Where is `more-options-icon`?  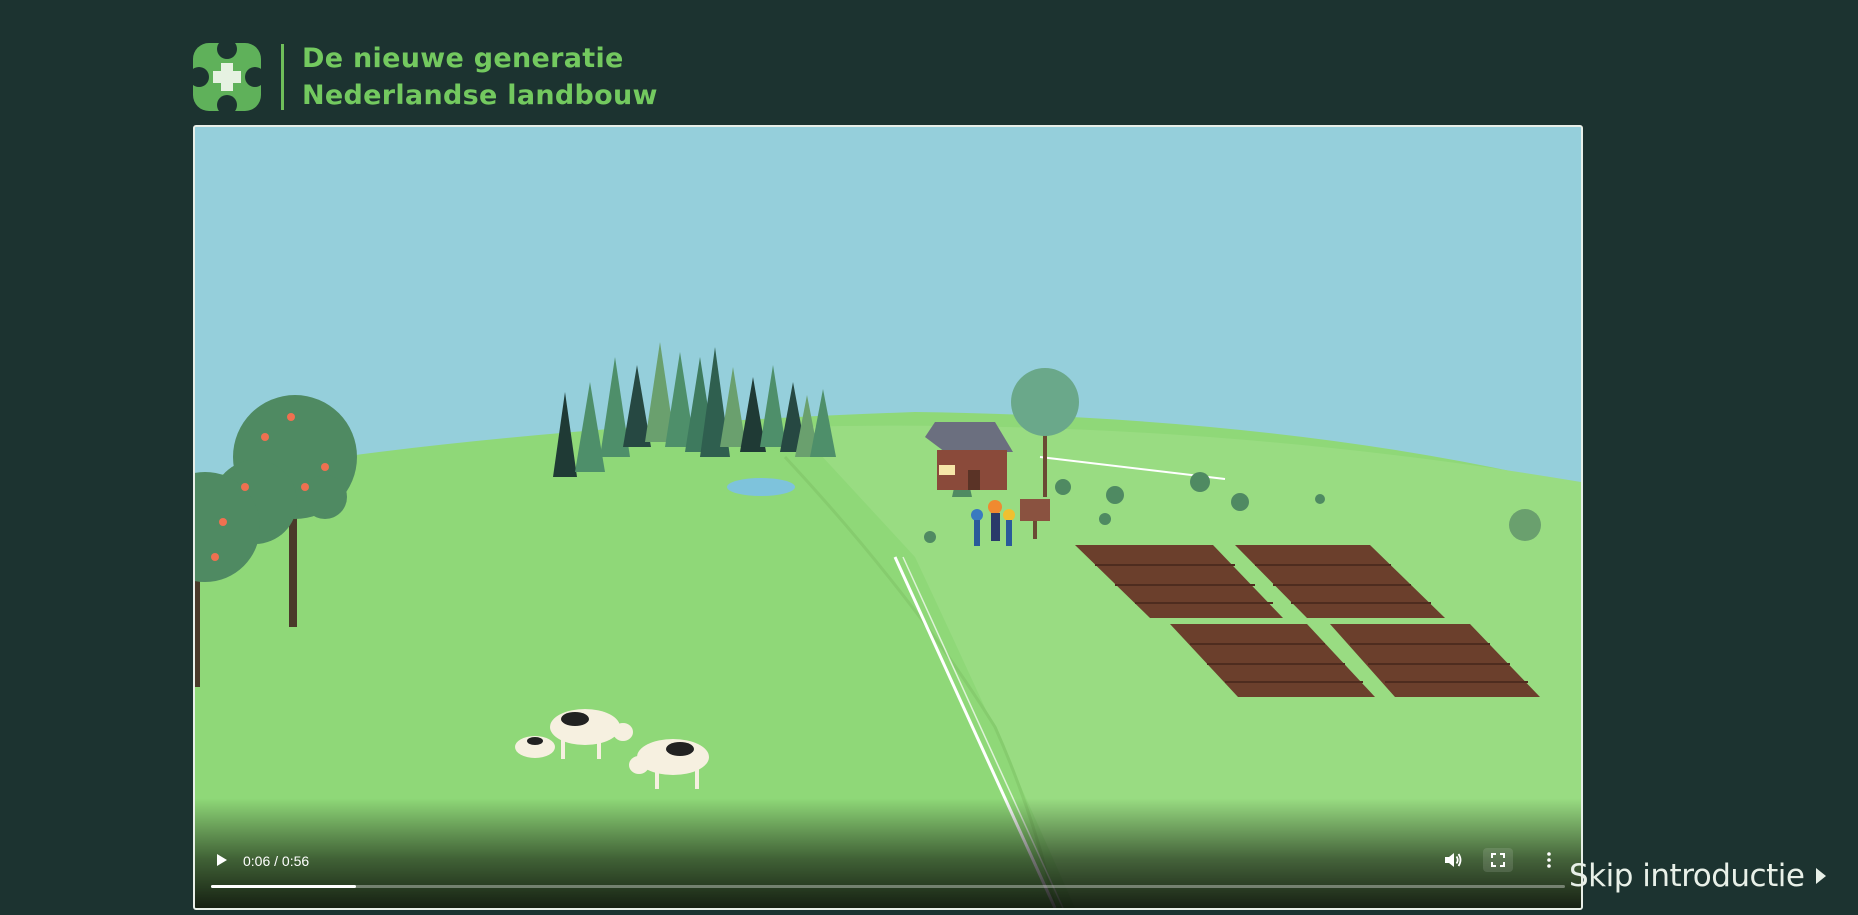
more-options-icon is located at coordinates (1549, 860).